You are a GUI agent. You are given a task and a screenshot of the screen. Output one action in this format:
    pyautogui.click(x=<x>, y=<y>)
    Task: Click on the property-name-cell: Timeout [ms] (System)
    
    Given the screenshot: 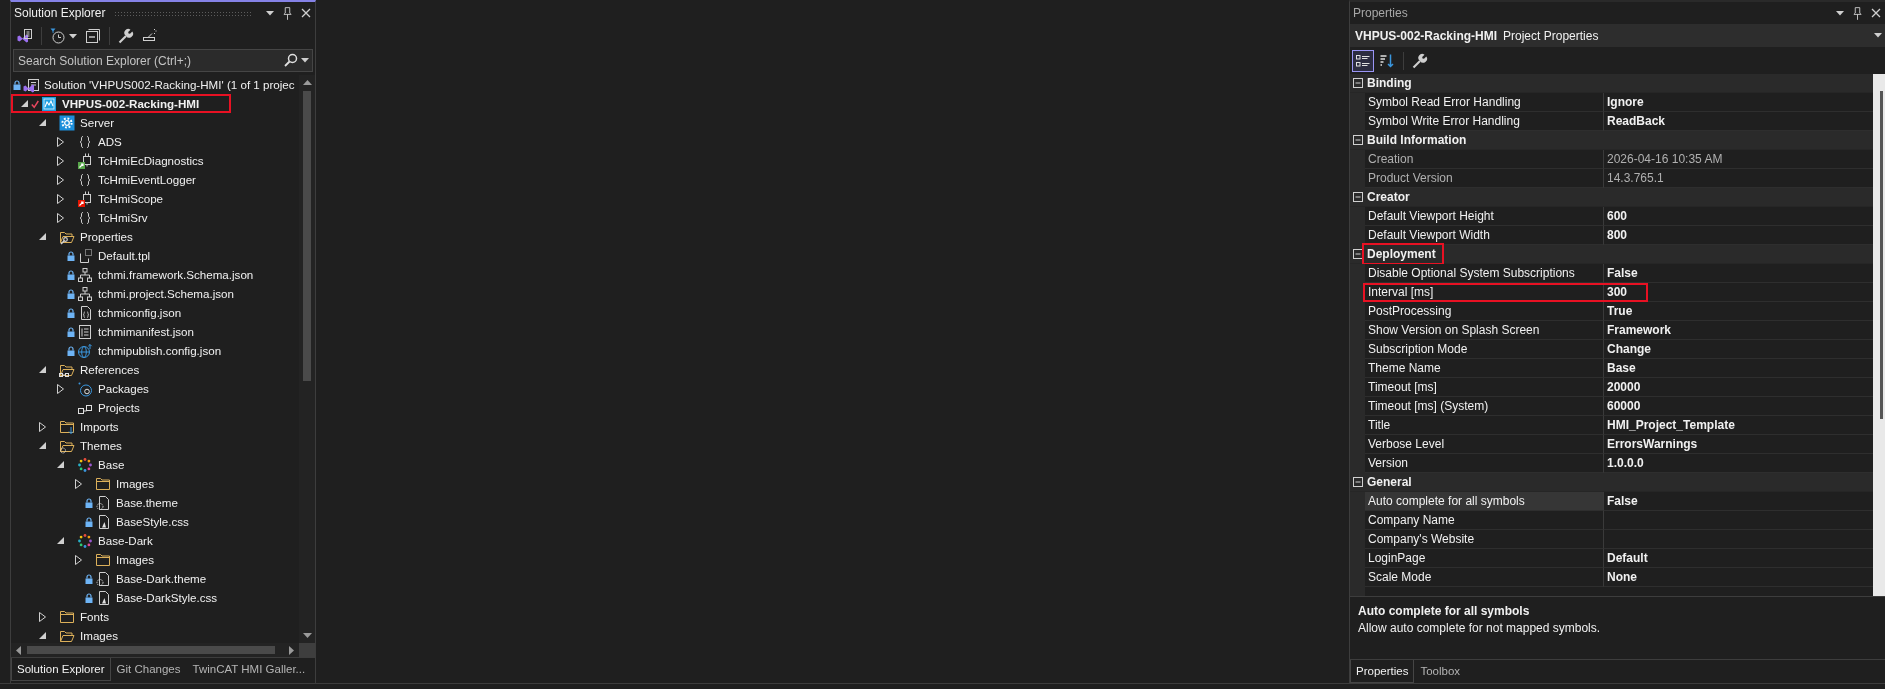 What is the action you would take?
    pyautogui.click(x=1484, y=406)
    